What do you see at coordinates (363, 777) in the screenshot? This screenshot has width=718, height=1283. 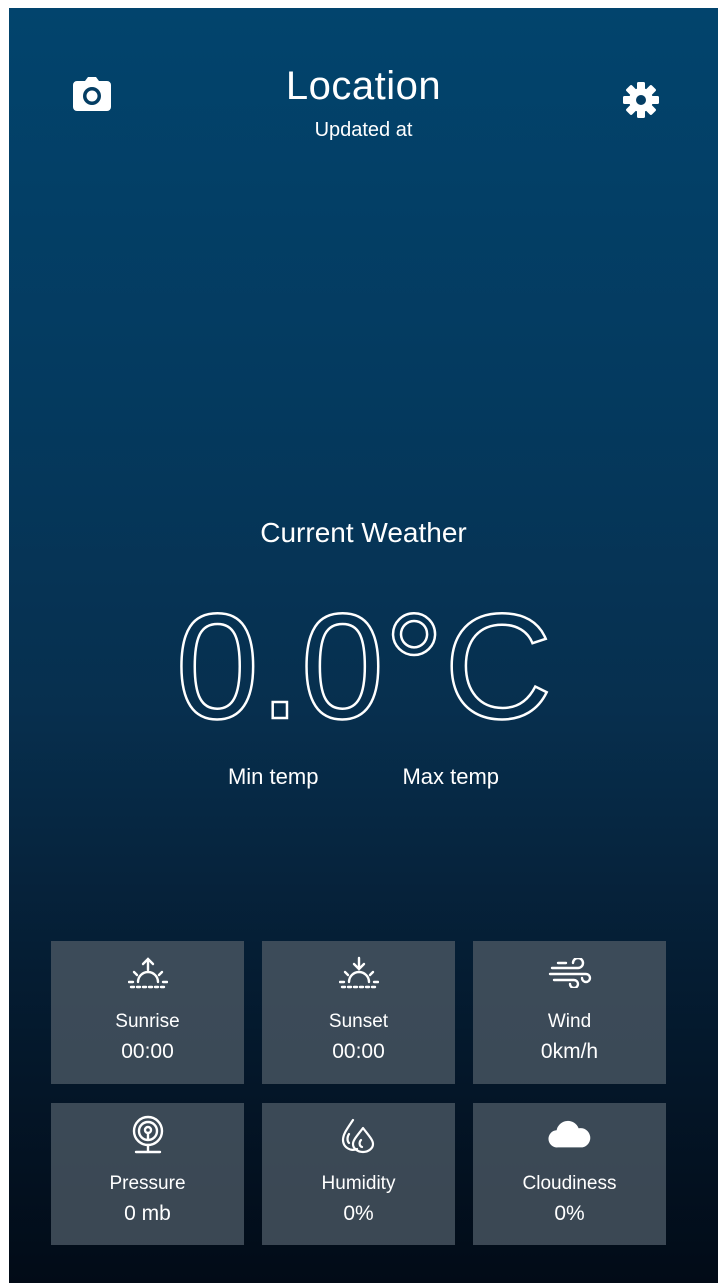 I see `min-max-row: Min temp Max temp` at bounding box center [363, 777].